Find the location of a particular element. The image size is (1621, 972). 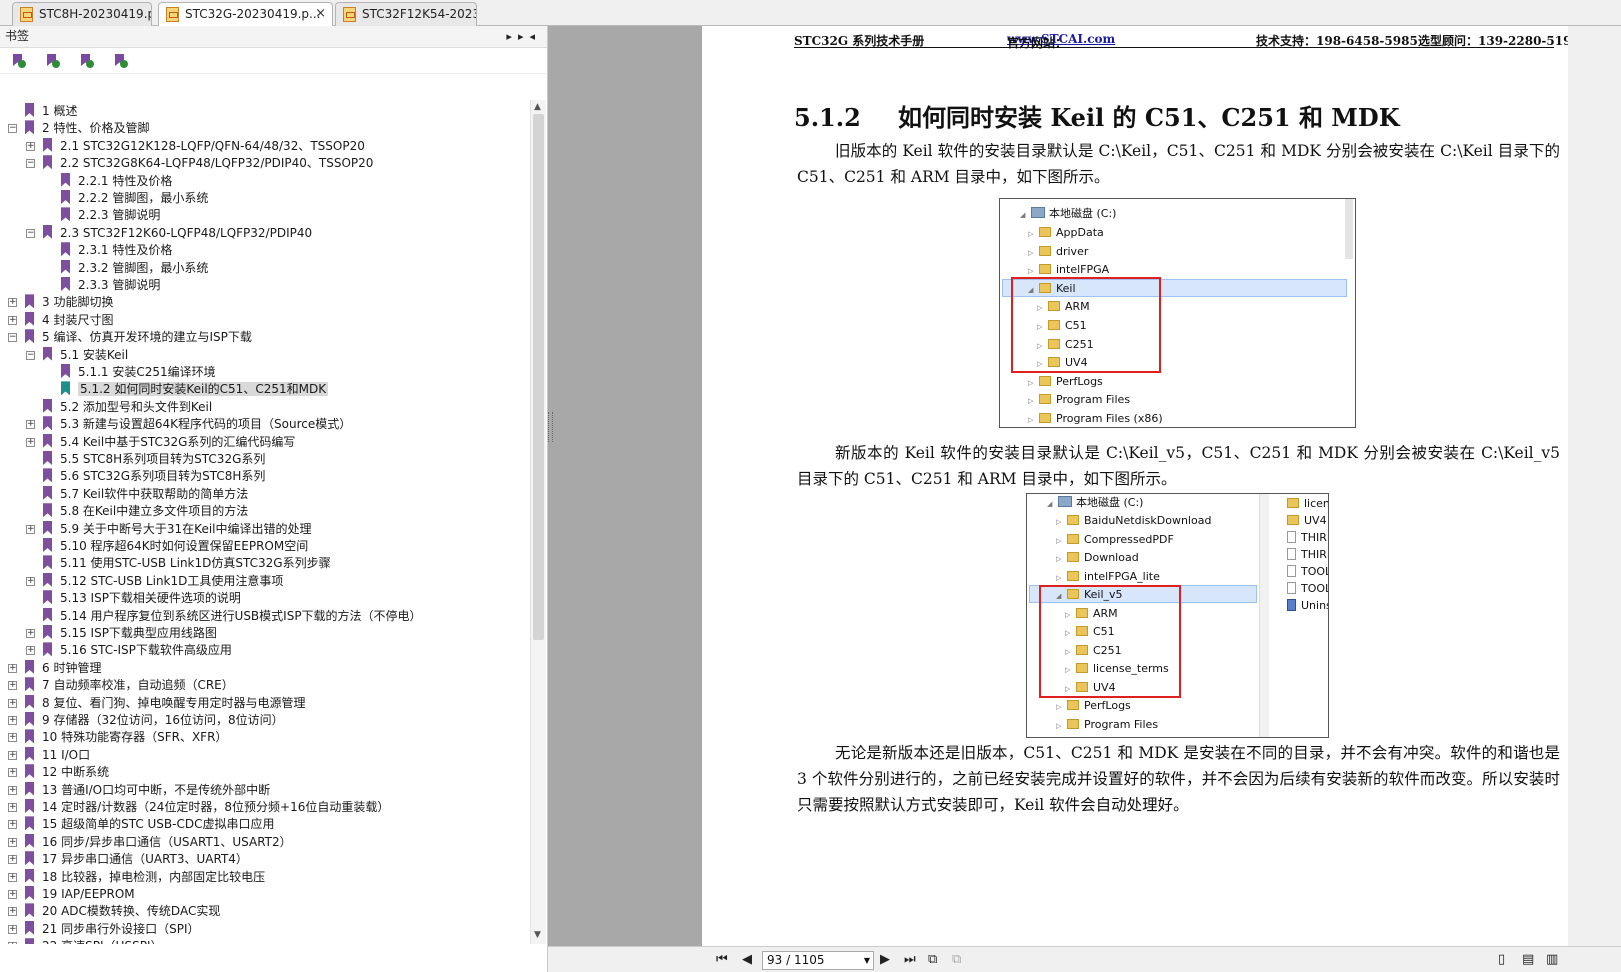

bookmark-item: 22 高速SPI（HSSPI） is located at coordinates (94, 941).